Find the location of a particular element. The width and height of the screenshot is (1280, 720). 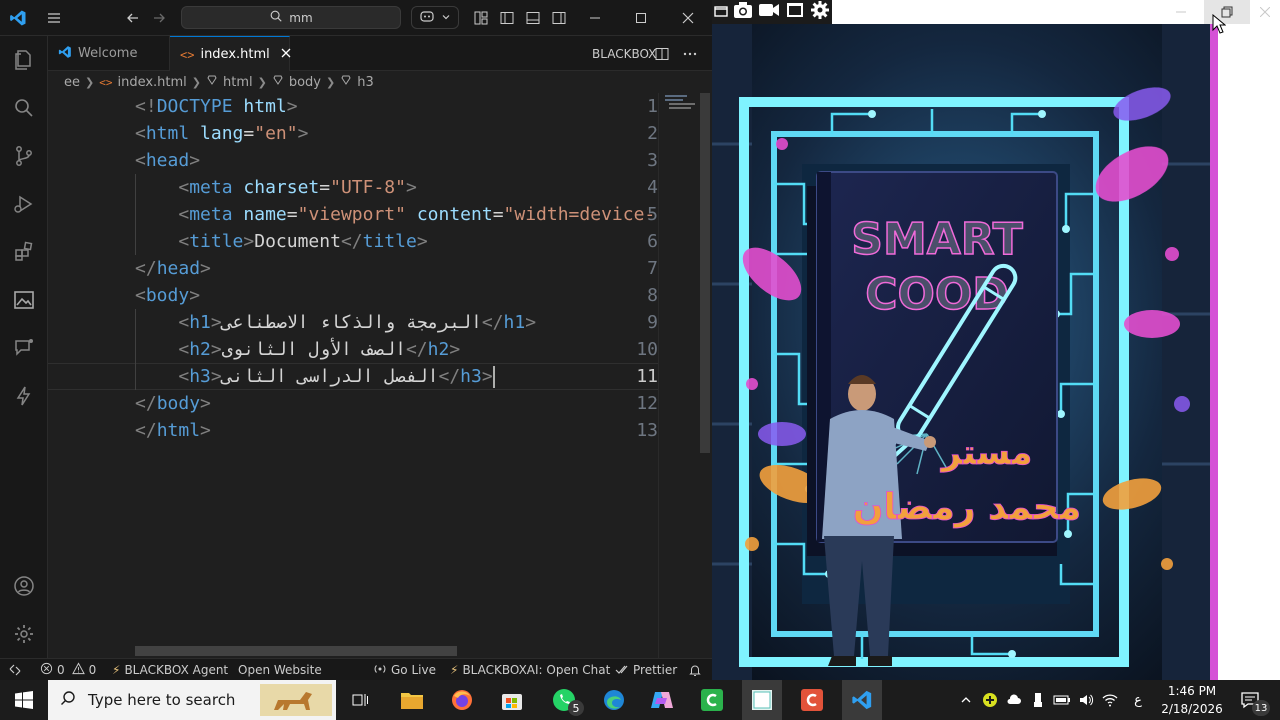

camtasia-green-icon is located at coordinates (712, 700).